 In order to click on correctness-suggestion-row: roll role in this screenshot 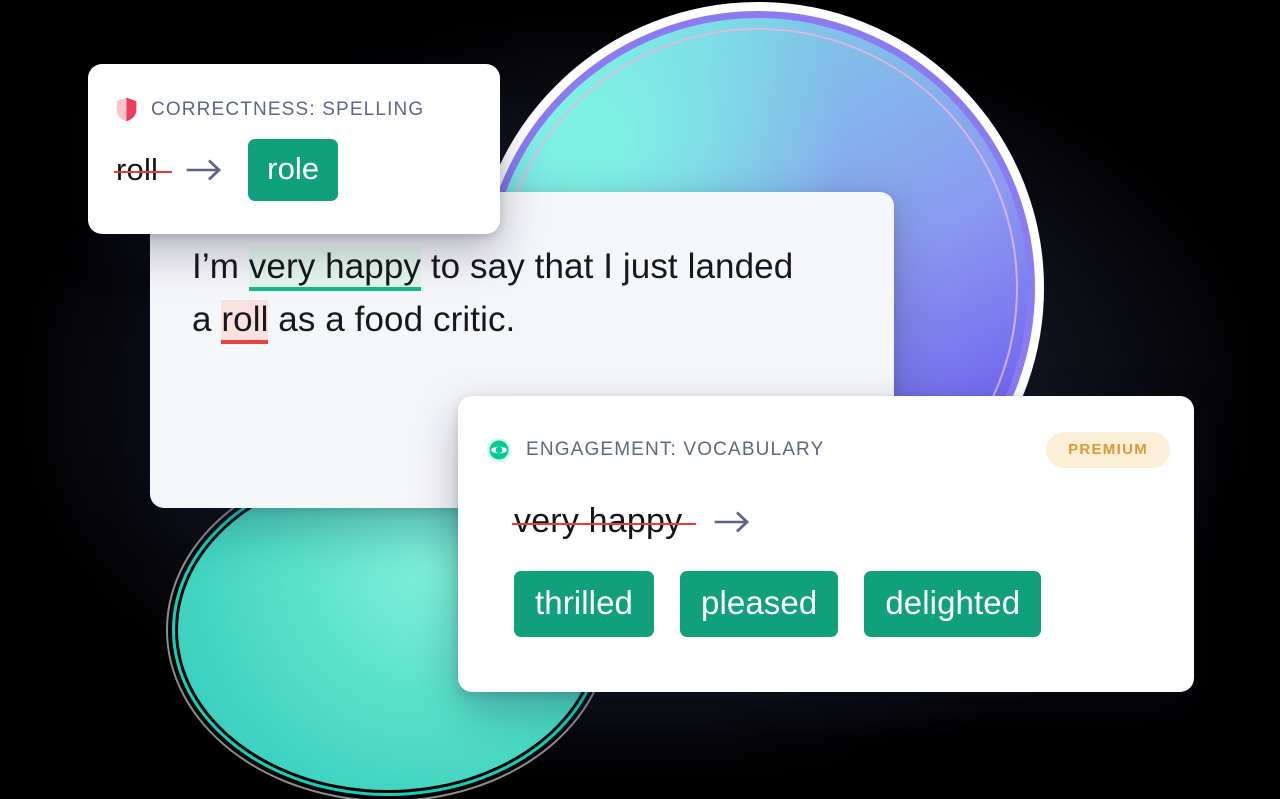, I will do `click(294, 161)`.